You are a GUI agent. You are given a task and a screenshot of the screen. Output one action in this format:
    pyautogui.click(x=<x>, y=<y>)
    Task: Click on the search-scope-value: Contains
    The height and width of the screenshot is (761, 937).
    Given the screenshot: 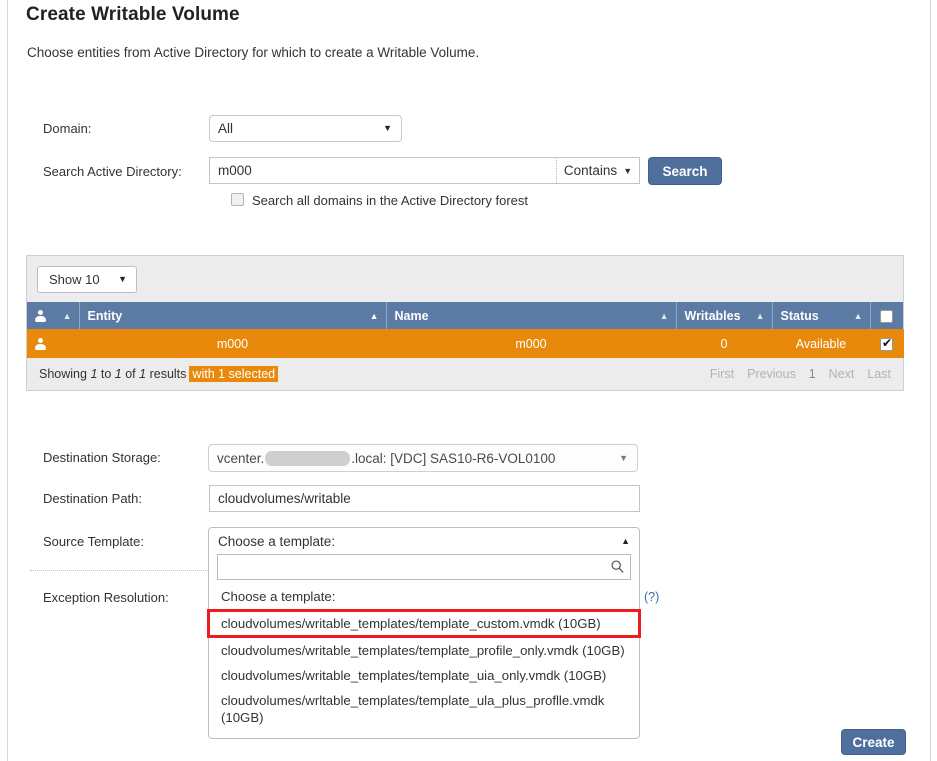 What is the action you would take?
    pyautogui.click(x=590, y=170)
    